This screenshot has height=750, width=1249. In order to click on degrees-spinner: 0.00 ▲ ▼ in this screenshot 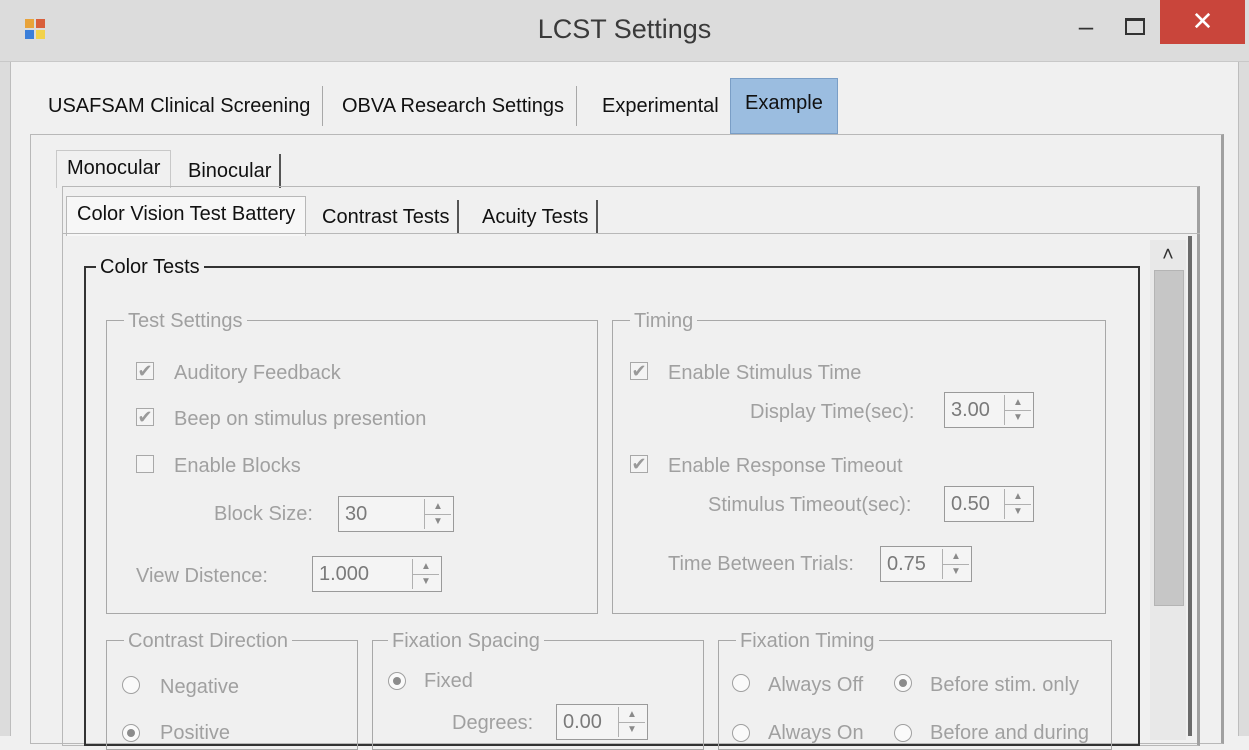, I will do `click(602, 722)`.